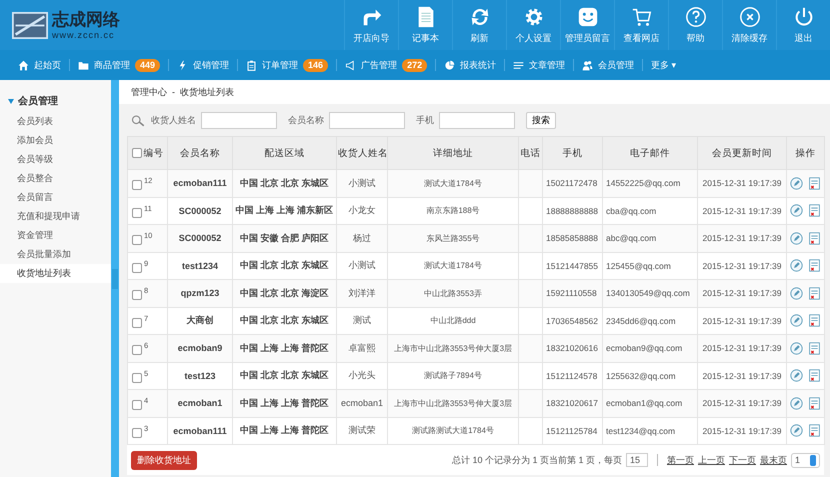 This screenshot has width=830, height=477. I want to click on table-cell: 东风兰路355号, so click(453, 238).